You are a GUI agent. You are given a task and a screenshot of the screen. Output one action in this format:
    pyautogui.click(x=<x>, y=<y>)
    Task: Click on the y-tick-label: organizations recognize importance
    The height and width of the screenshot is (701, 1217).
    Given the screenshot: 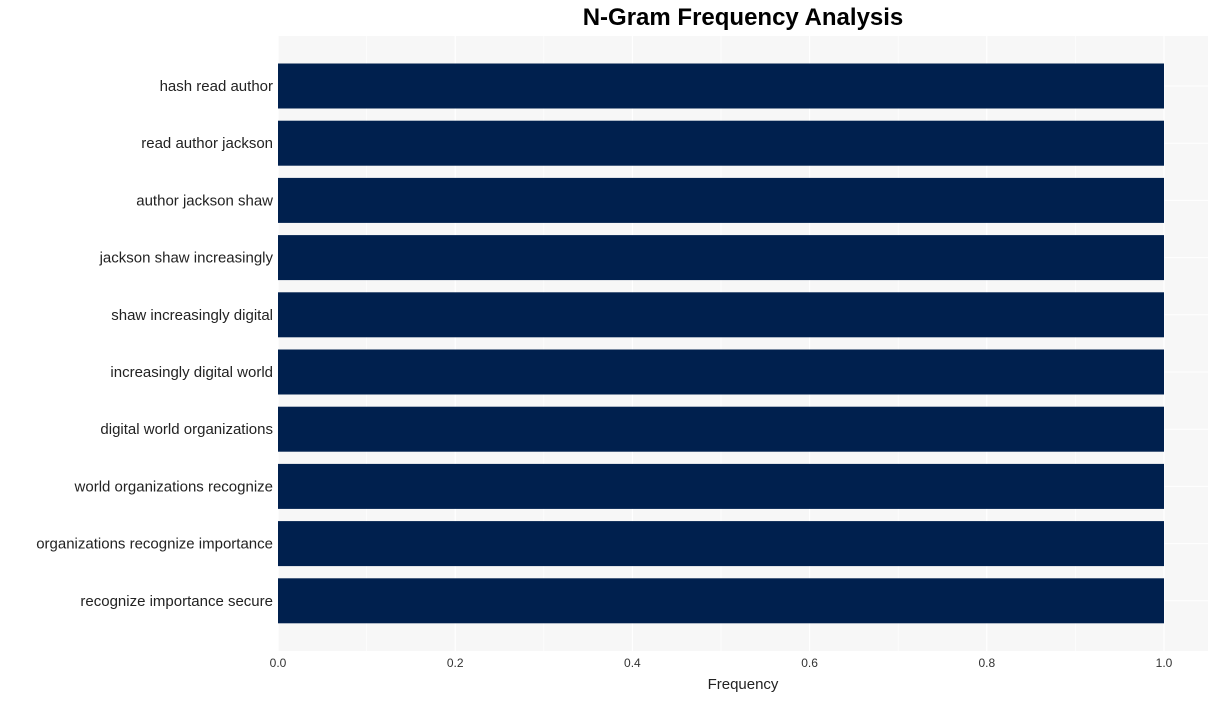 What is the action you would take?
    pyautogui.click(x=154, y=544)
    